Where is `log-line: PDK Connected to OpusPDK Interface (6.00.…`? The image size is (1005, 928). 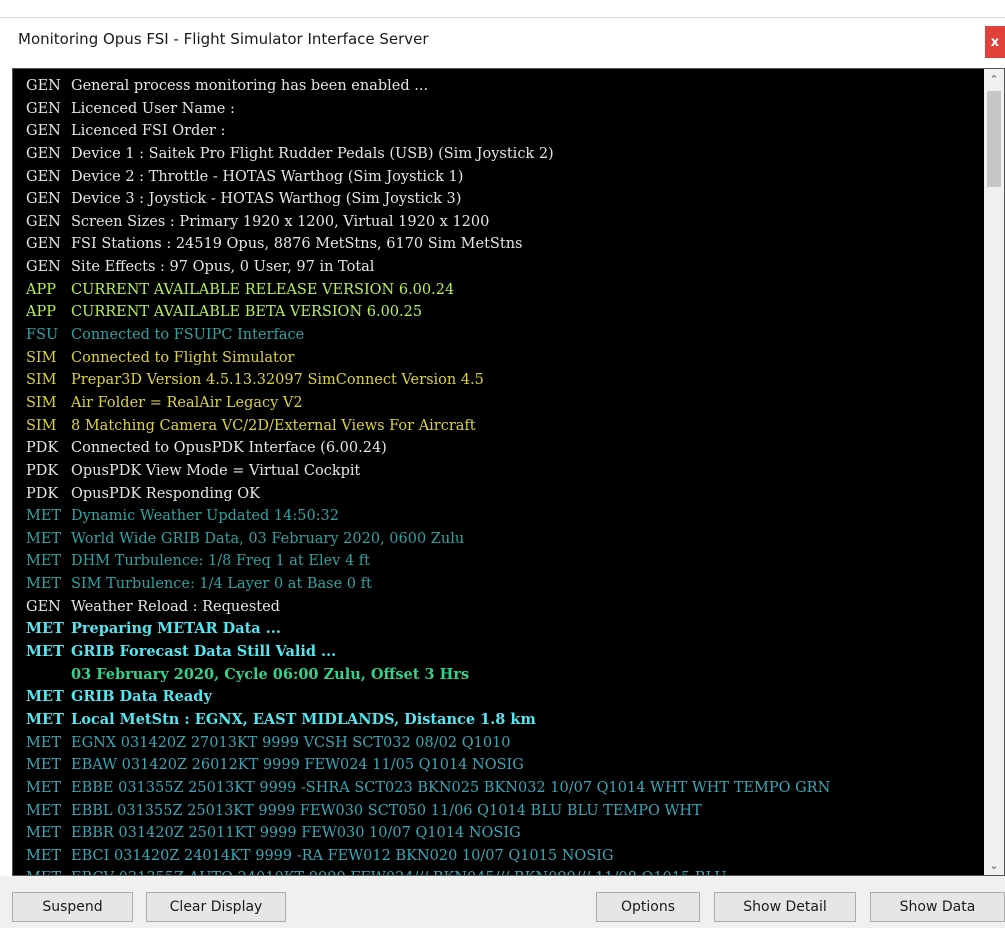 log-line: PDK Connected to OpusPDK Interface (6.00.… is located at coordinates (499, 448).